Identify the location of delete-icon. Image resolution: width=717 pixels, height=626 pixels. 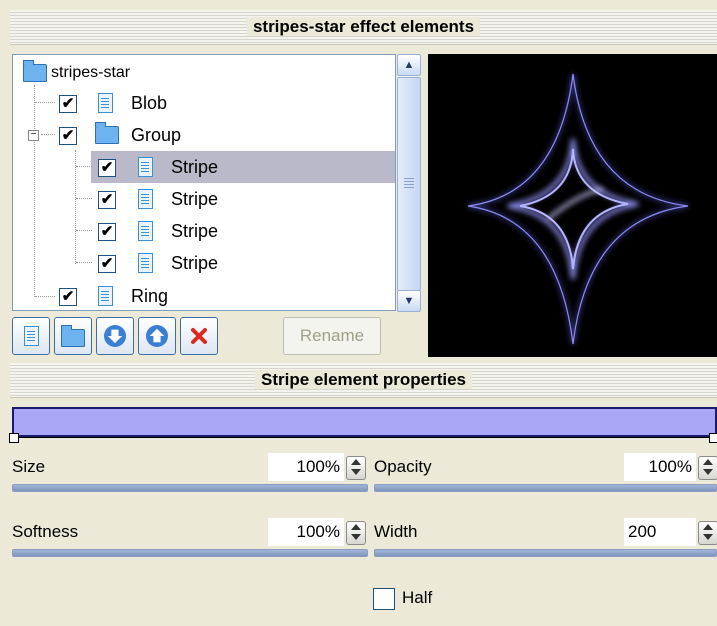
(199, 336).